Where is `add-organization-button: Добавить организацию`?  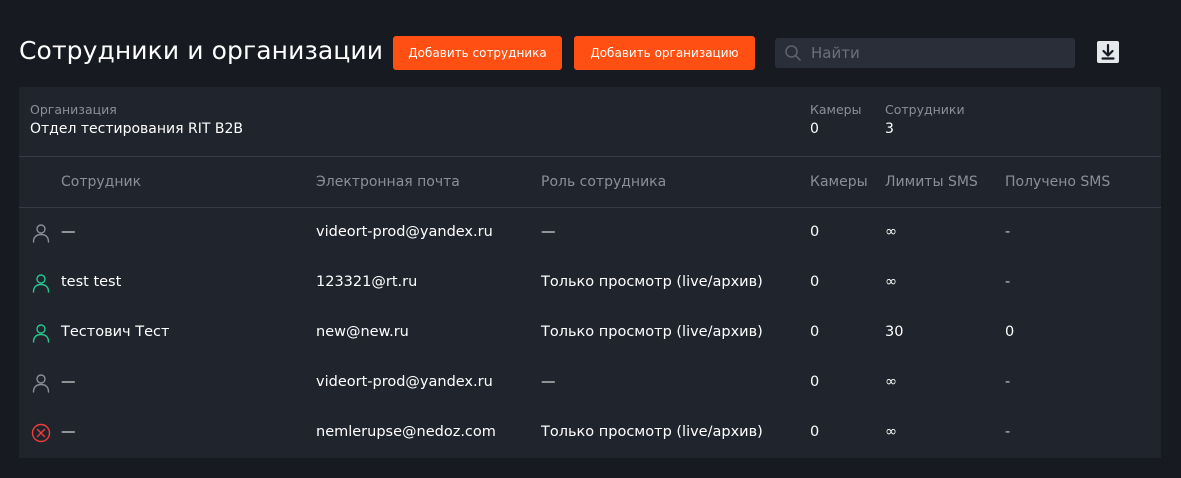 add-organization-button: Добавить организацию is located at coordinates (664, 53).